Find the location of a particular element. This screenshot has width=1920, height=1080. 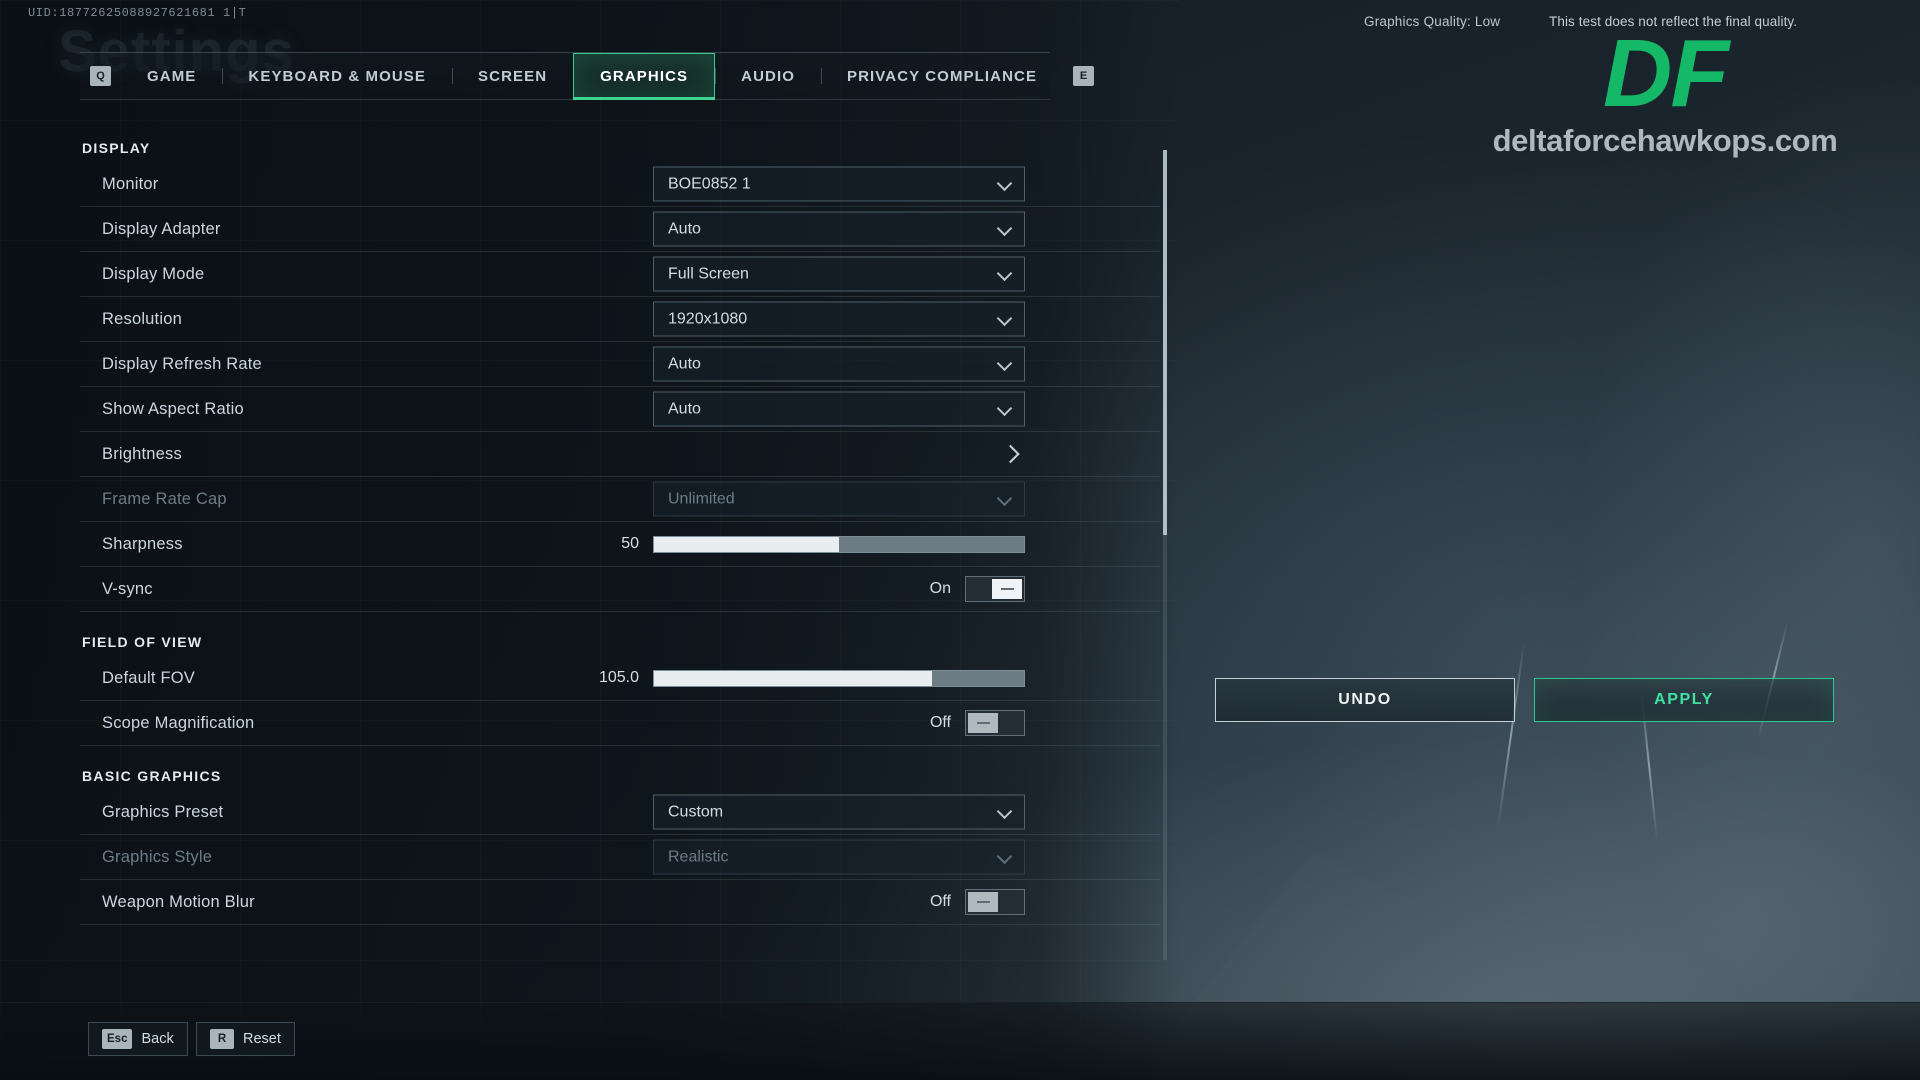

slider-sharpness is located at coordinates (839, 544).